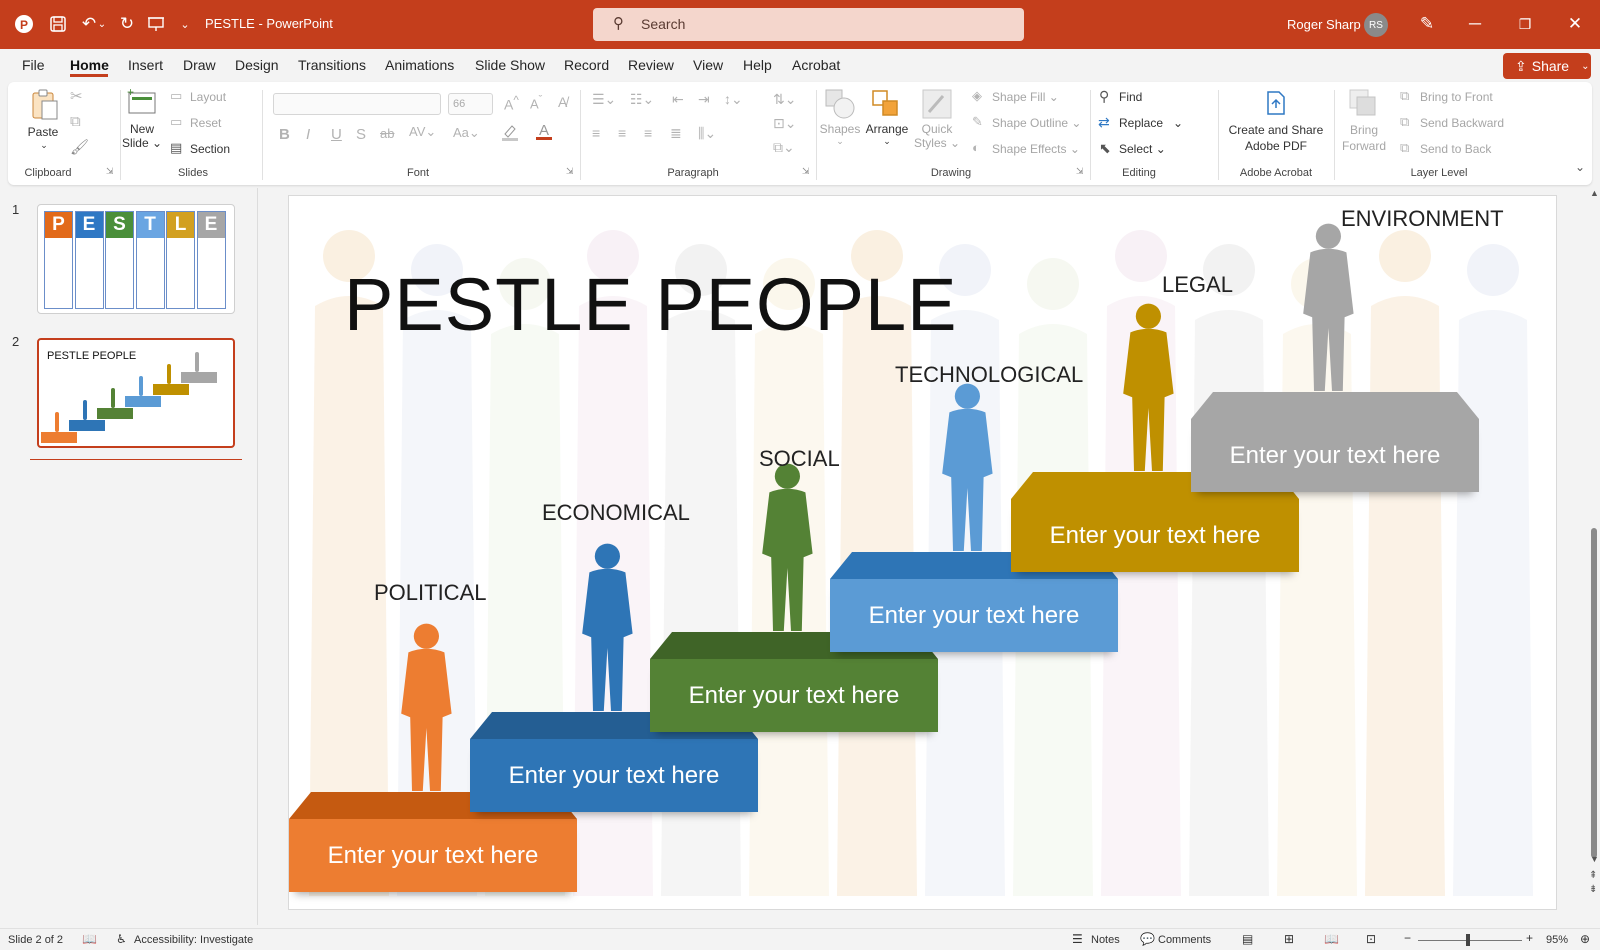  Describe the element at coordinates (44, 104) in the screenshot. I see `paste-icon` at that location.